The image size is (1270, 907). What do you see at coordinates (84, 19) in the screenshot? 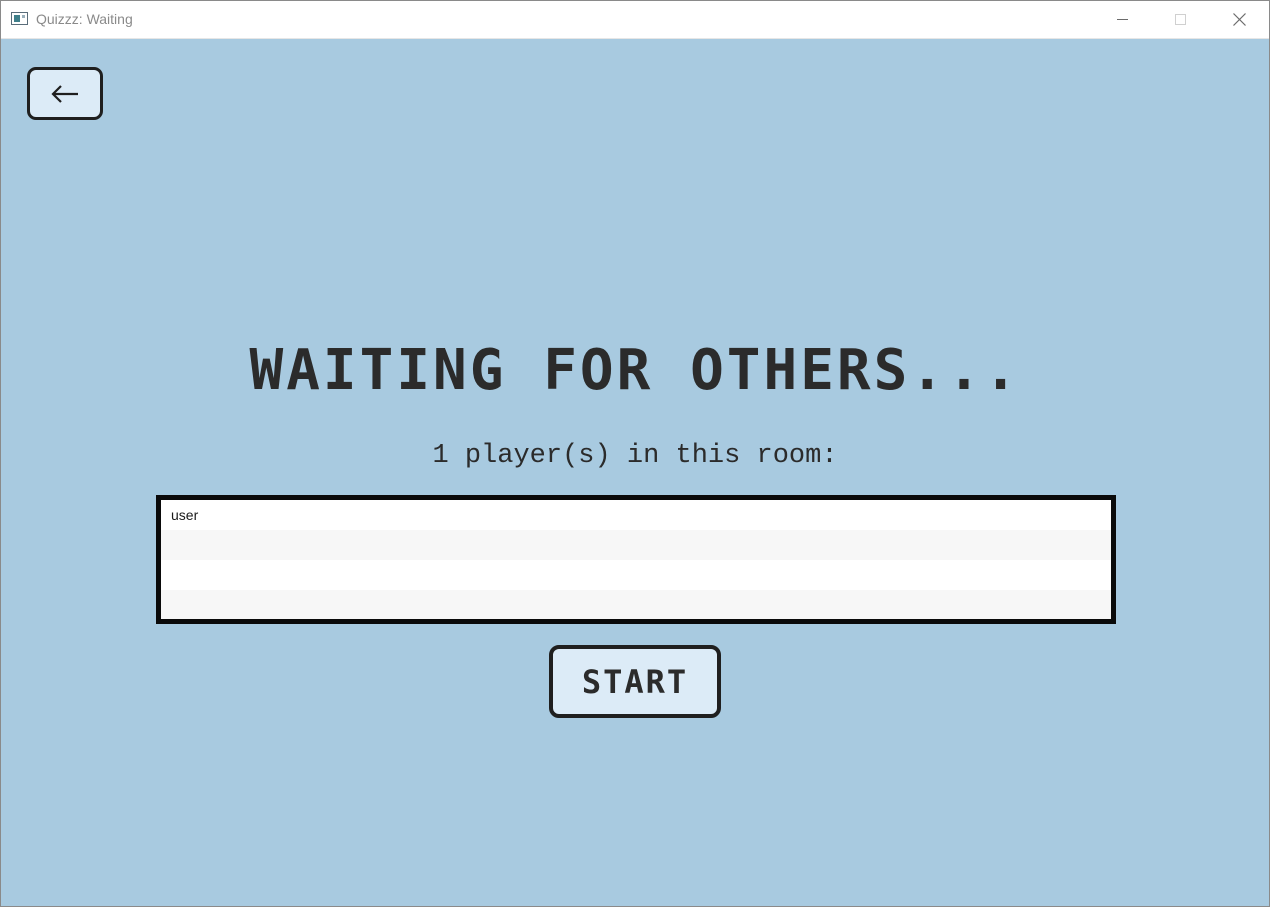
I see `window-title: Quizzz: Waiting` at bounding box center [84, 19].